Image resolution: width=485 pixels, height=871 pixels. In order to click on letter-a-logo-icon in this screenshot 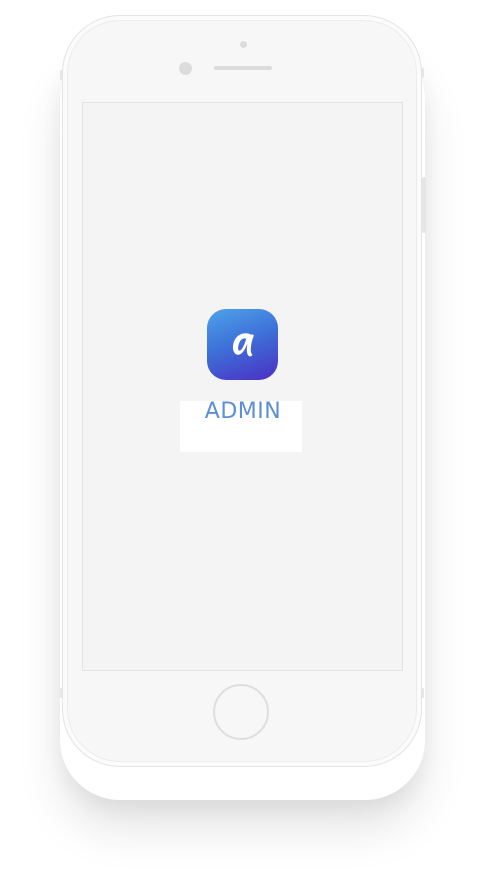, I will do `click(243, 344)`.